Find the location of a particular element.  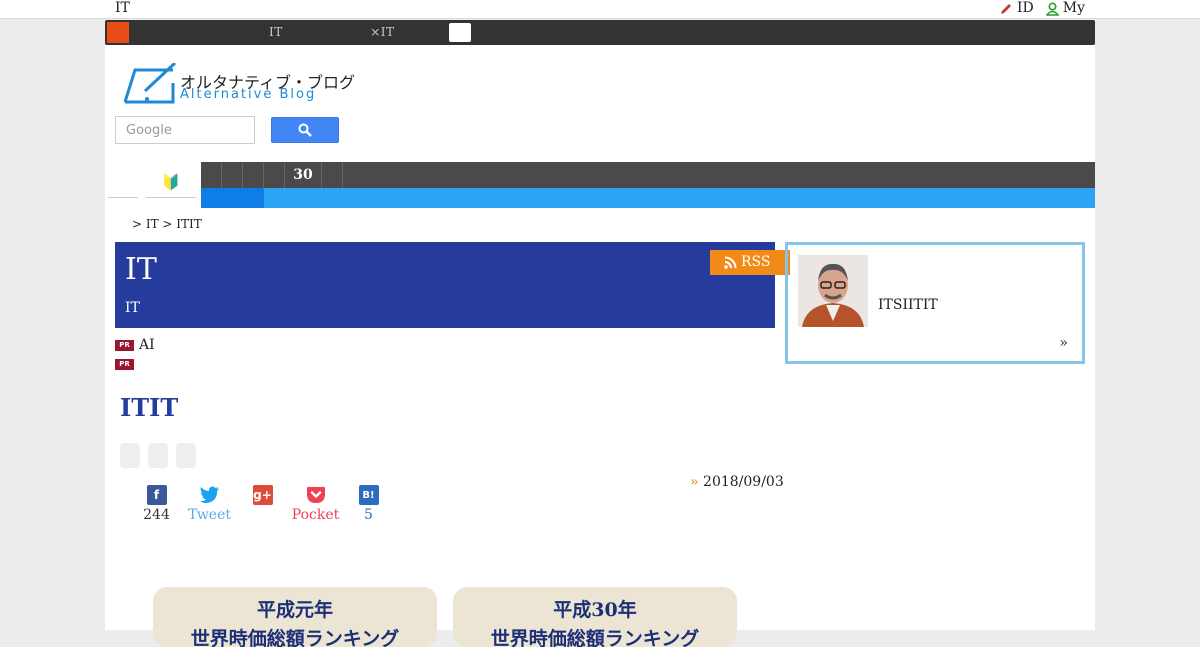

pr-link: PR AI is located at coordinates (135, 345).